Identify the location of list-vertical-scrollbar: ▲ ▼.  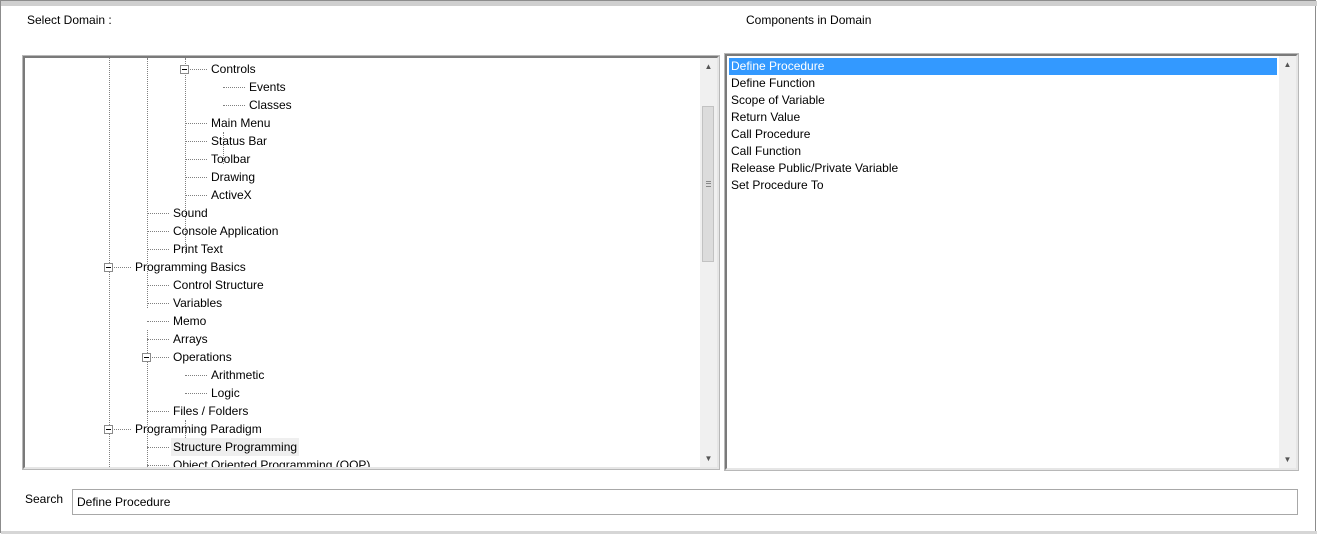
(1287, 262).